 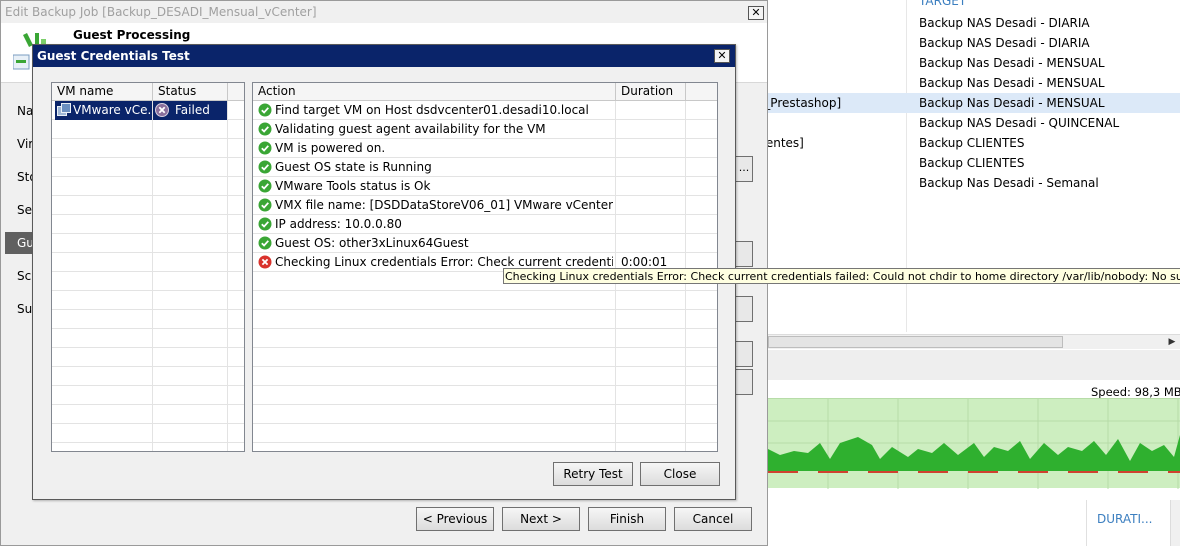 What do you see at coordinates (651, 92) in the screenshot?
I see `column-header-duration: Duration` at bounding box center [651, 92].